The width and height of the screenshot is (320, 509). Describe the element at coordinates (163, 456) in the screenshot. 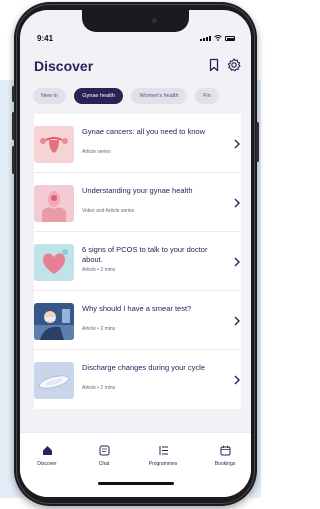

I see `tab-programmes: Programmes` at that location.